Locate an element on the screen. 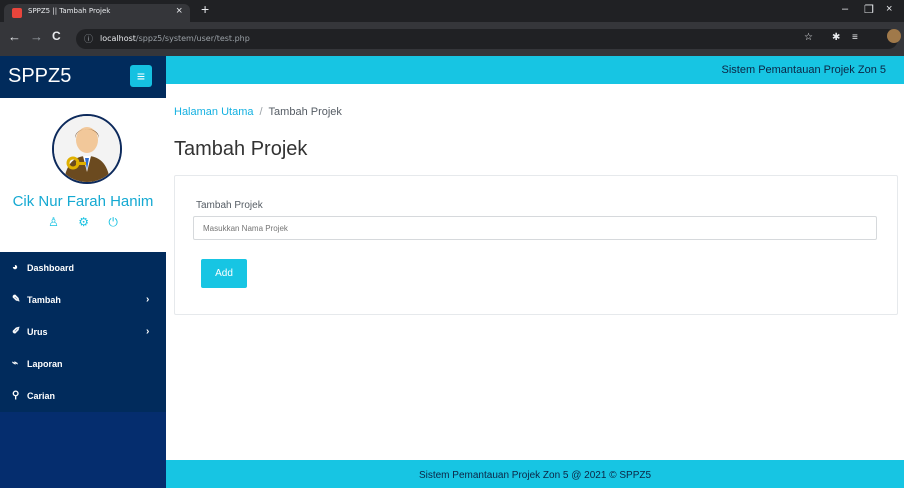 The image size is (904, 488). project-name-label: Tambah Projek is located at coordinates (229, 205).